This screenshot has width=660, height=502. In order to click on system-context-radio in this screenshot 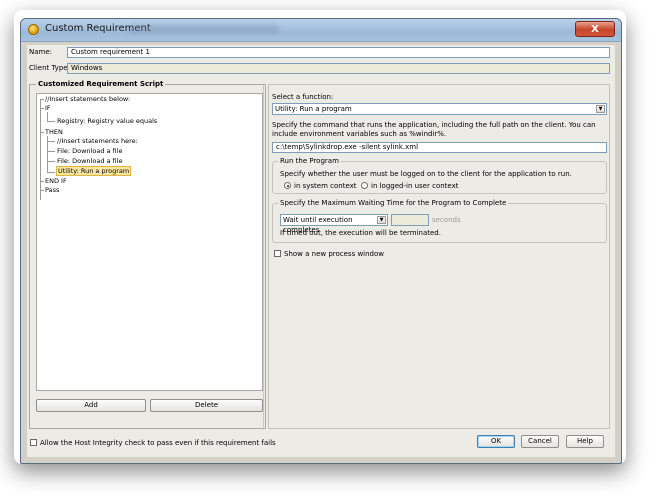, I will do `click(287, 185)`.